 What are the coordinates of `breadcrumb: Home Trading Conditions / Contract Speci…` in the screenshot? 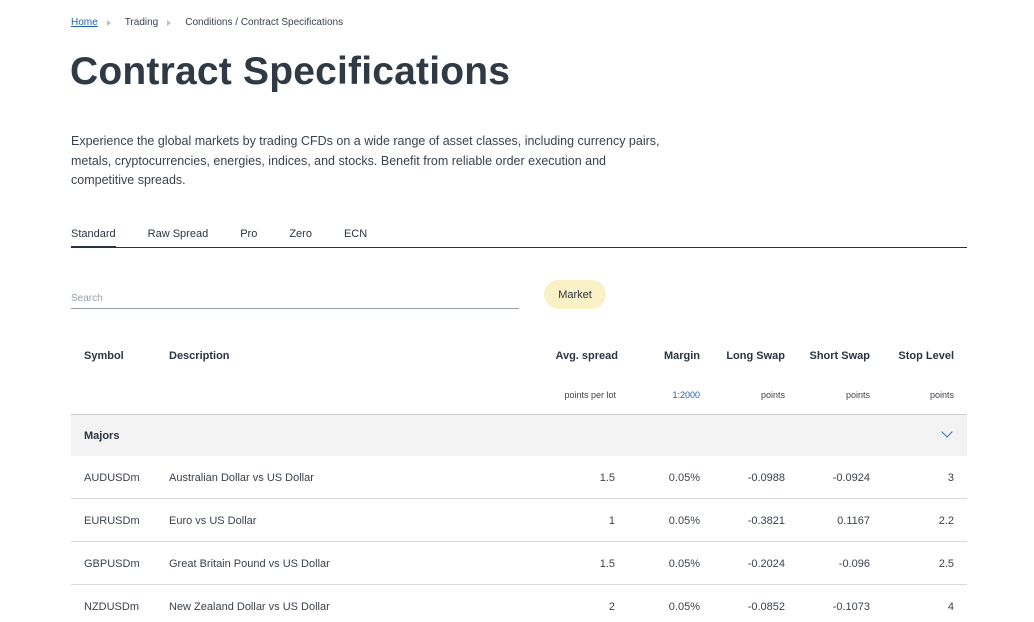 It's located at (207, 22).